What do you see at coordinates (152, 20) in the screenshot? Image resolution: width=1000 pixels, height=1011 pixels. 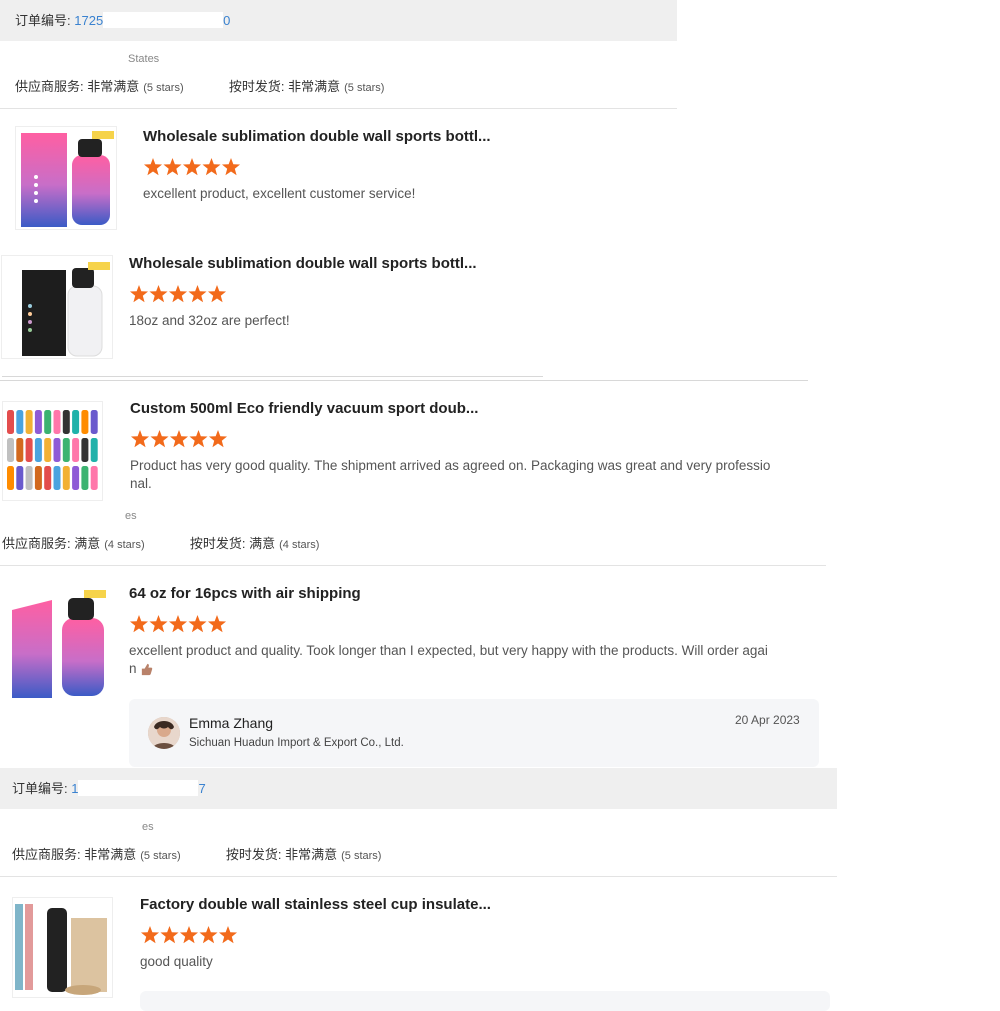 I see `order-number-link: 1725 0` at bounding box center [152, 20].